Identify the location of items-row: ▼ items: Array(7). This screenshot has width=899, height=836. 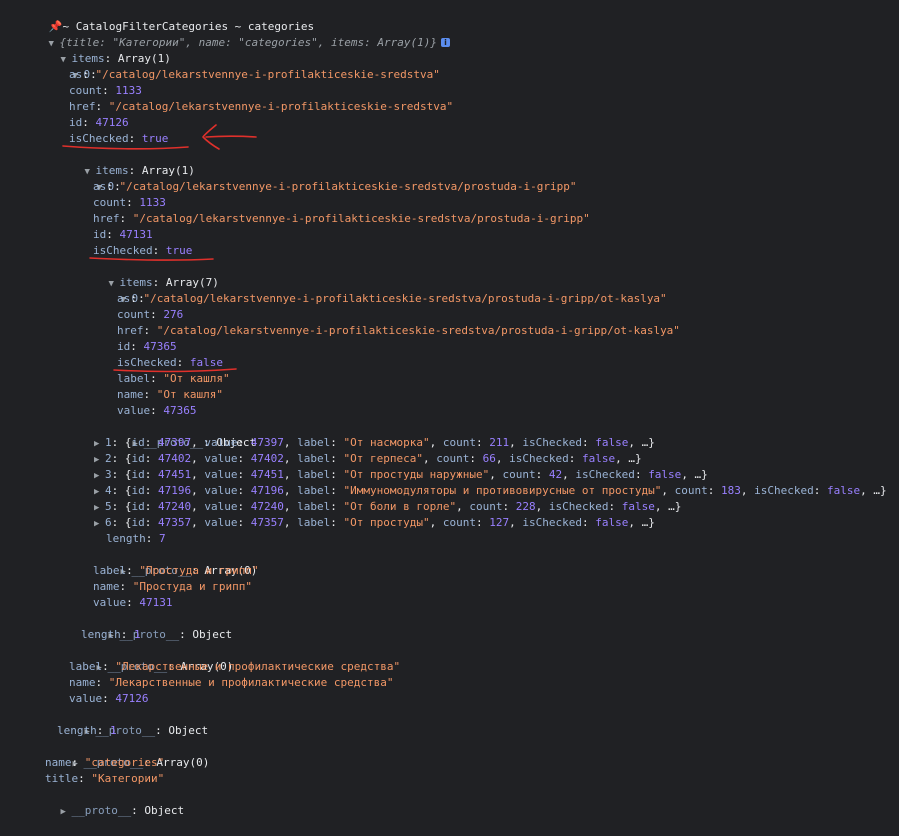
(449, 274).